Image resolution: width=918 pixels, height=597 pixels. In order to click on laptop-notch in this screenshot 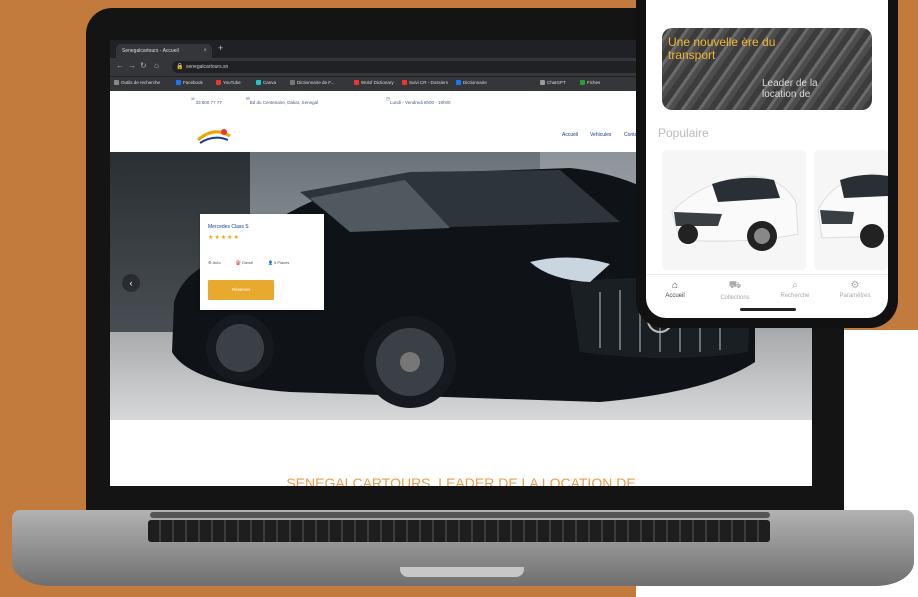, I will do `click(462, 572)`.